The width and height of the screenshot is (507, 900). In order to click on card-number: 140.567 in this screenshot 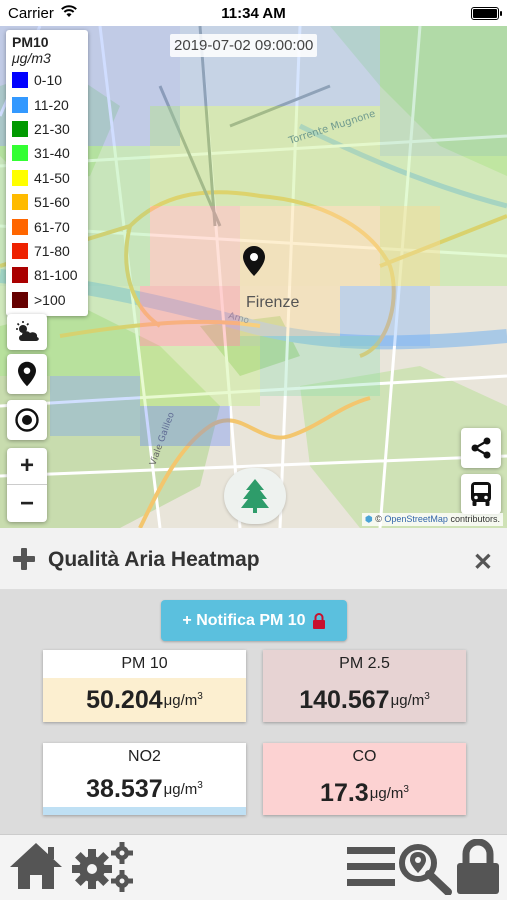, I will do `click(344, 699)`.